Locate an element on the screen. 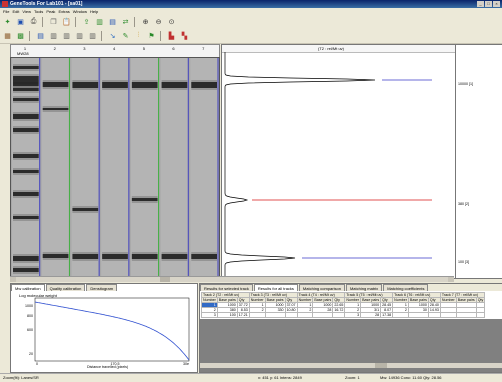  table-cell: 16.72 is located at coordinates (339, 310).